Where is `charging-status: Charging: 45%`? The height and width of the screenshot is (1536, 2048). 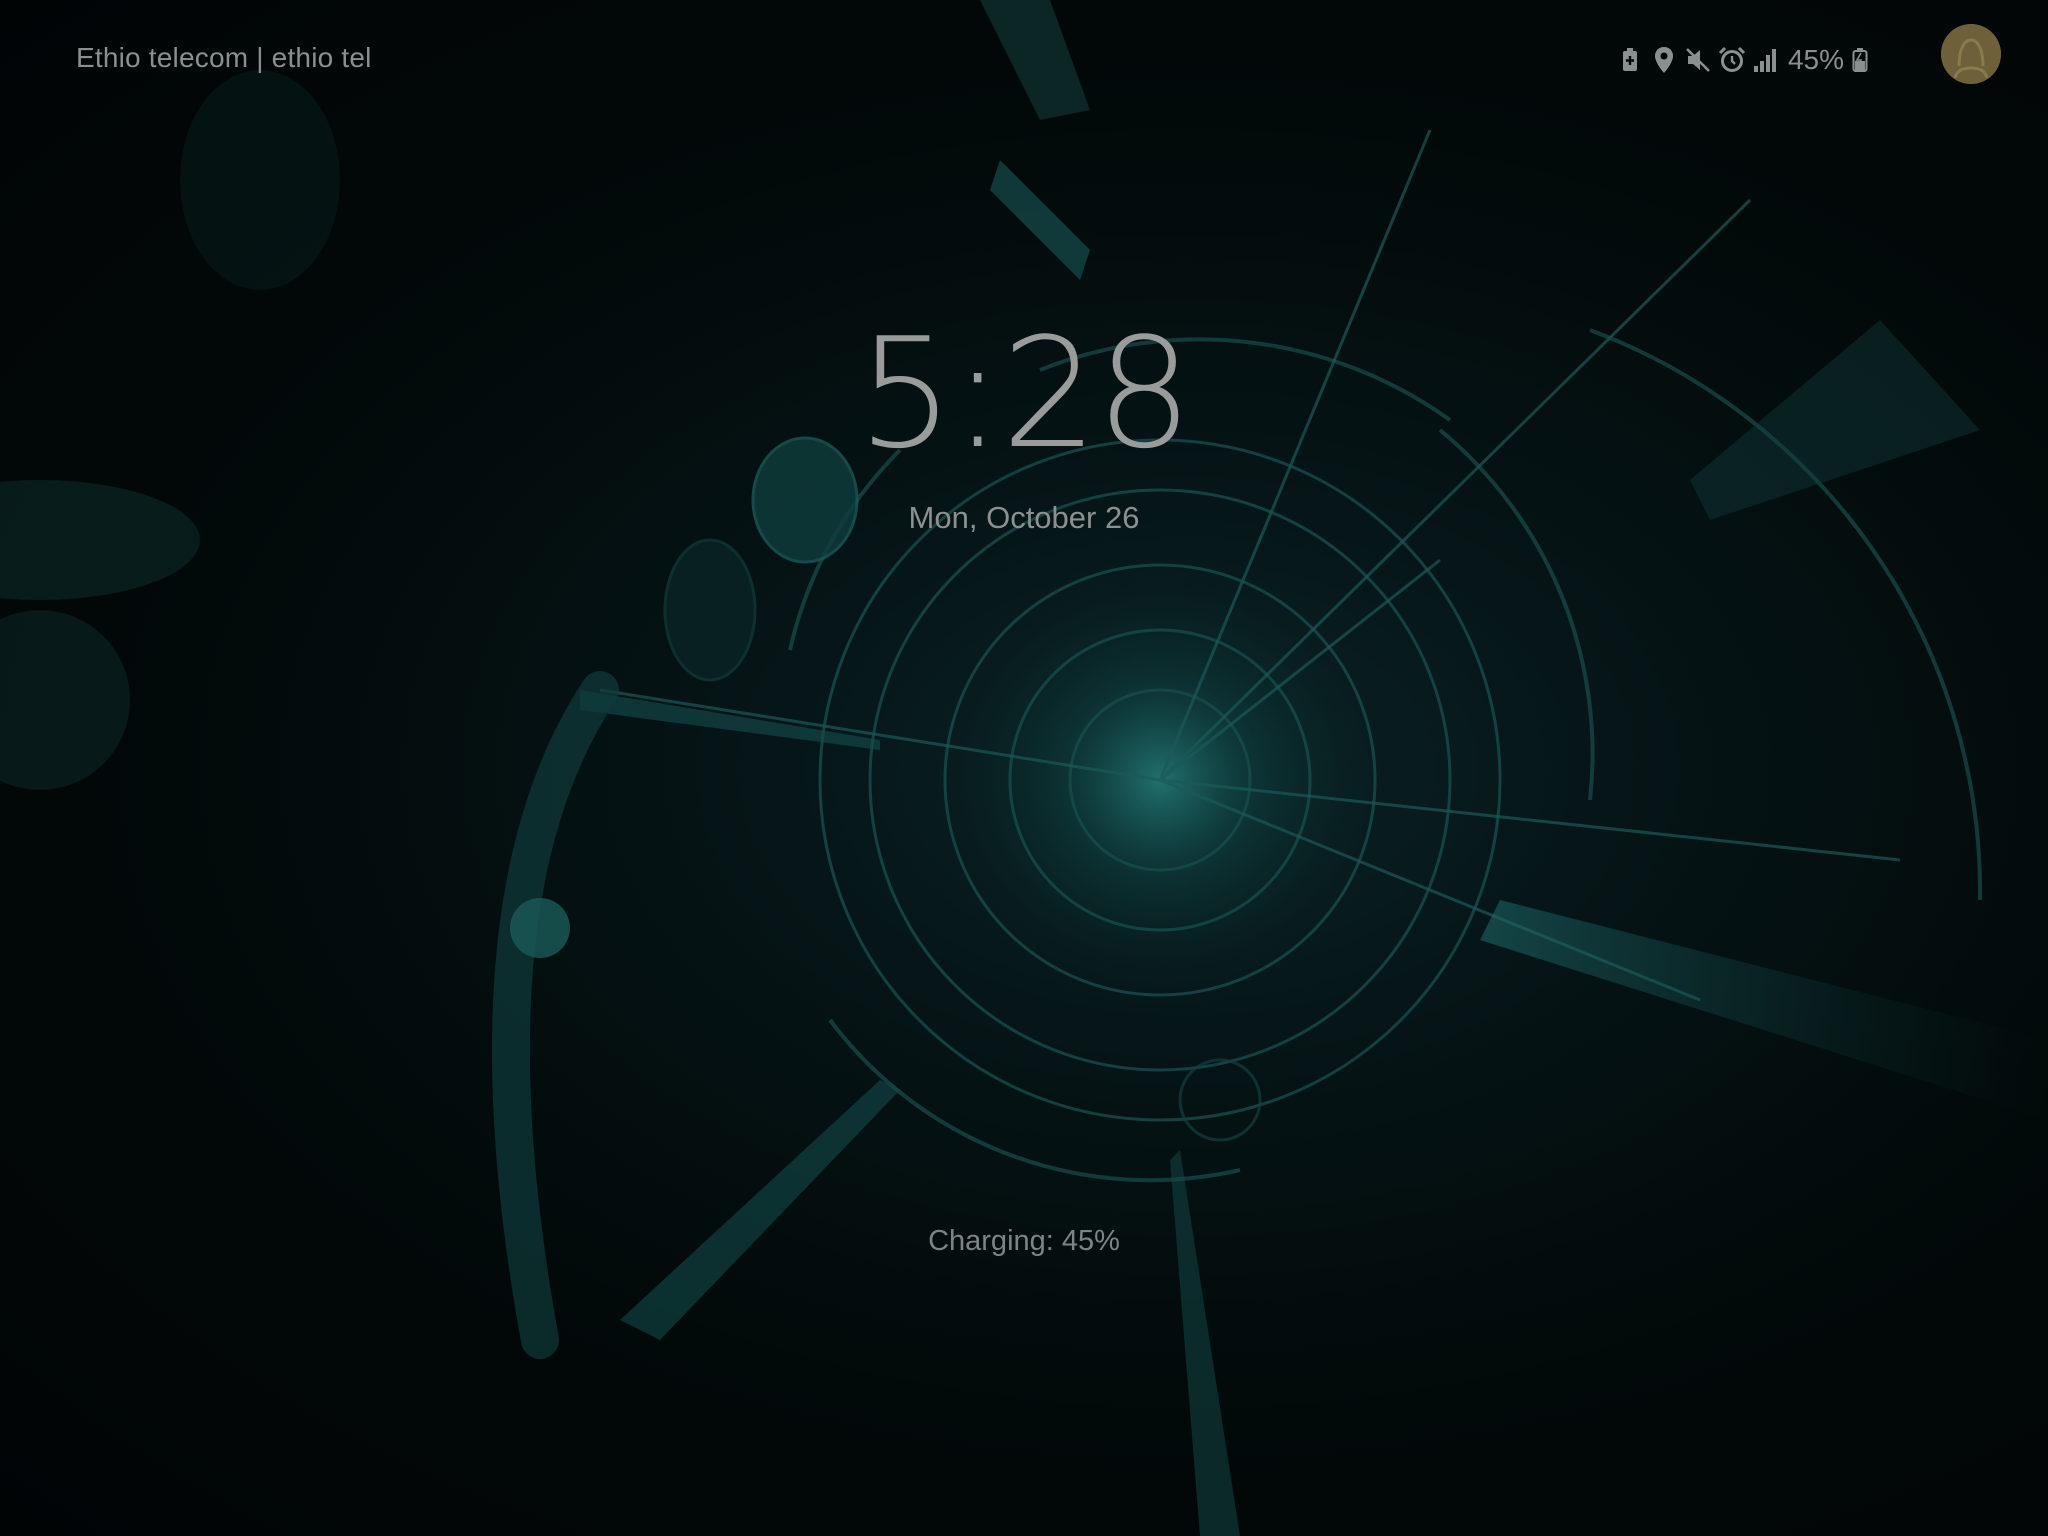 charging-status: Charging: 45% is located at coordinates (1024, 1241).